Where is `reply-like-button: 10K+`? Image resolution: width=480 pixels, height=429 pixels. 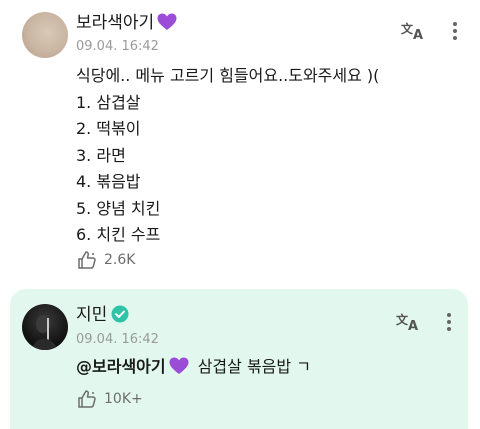
reply-like-button: 10K+ is located at coordinates (109, 399).